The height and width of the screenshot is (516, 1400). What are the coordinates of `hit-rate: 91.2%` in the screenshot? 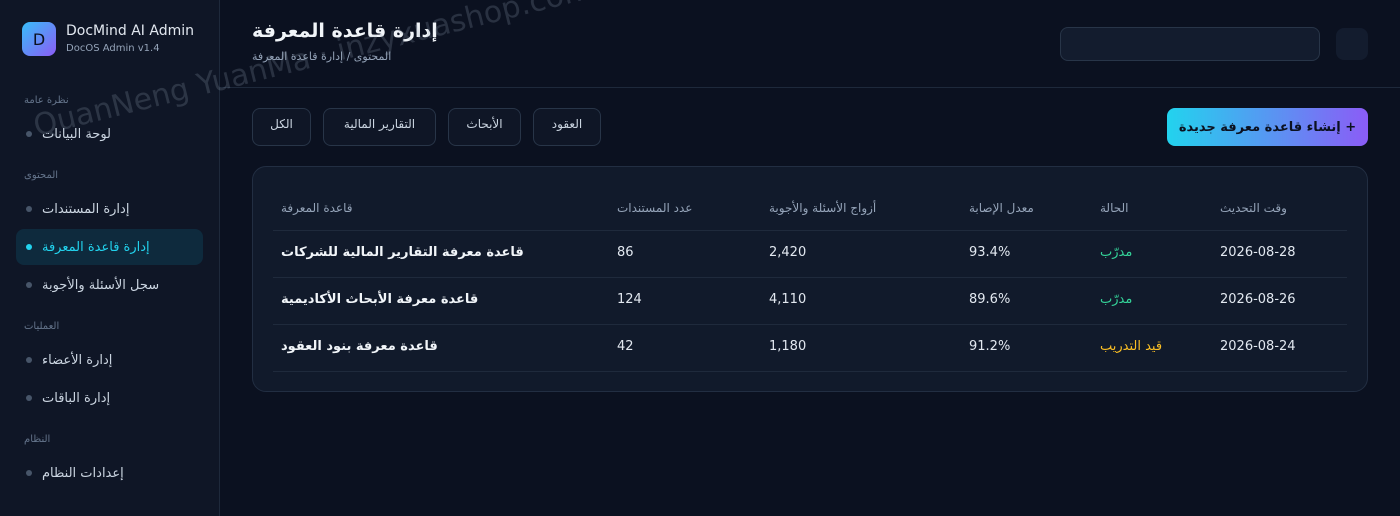 It's located at (990, 346).